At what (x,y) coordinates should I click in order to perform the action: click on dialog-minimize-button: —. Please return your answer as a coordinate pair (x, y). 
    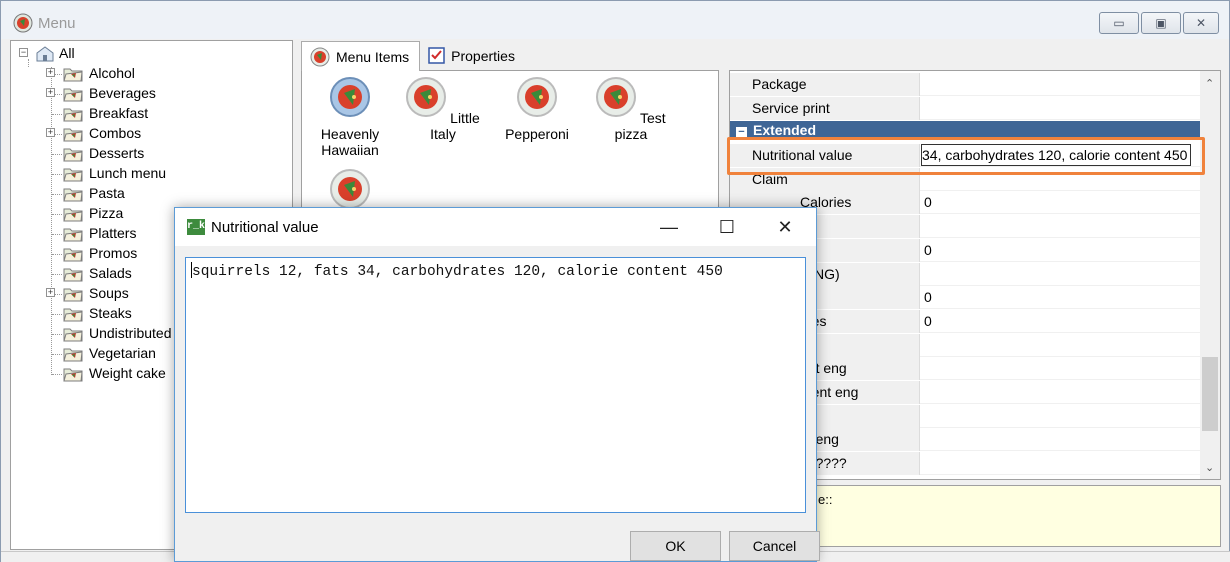
    Looking at the image, I should click on (669, 227).